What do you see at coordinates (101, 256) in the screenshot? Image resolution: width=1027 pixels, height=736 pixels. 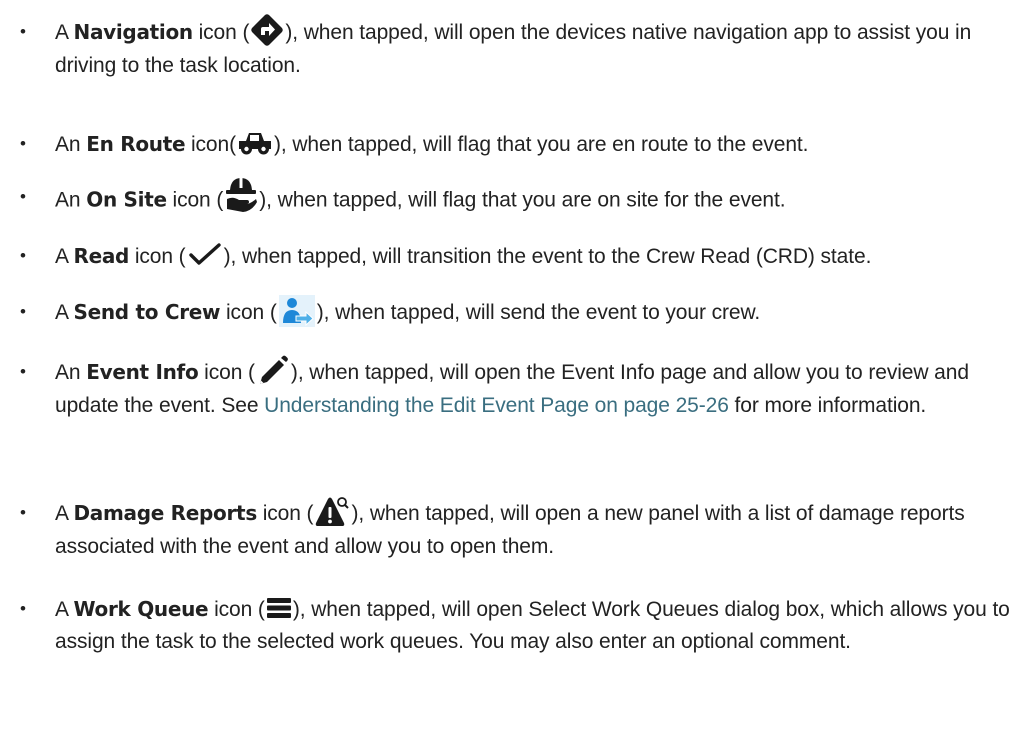 I see `keyword: Read` at bounding box center [101, 256].